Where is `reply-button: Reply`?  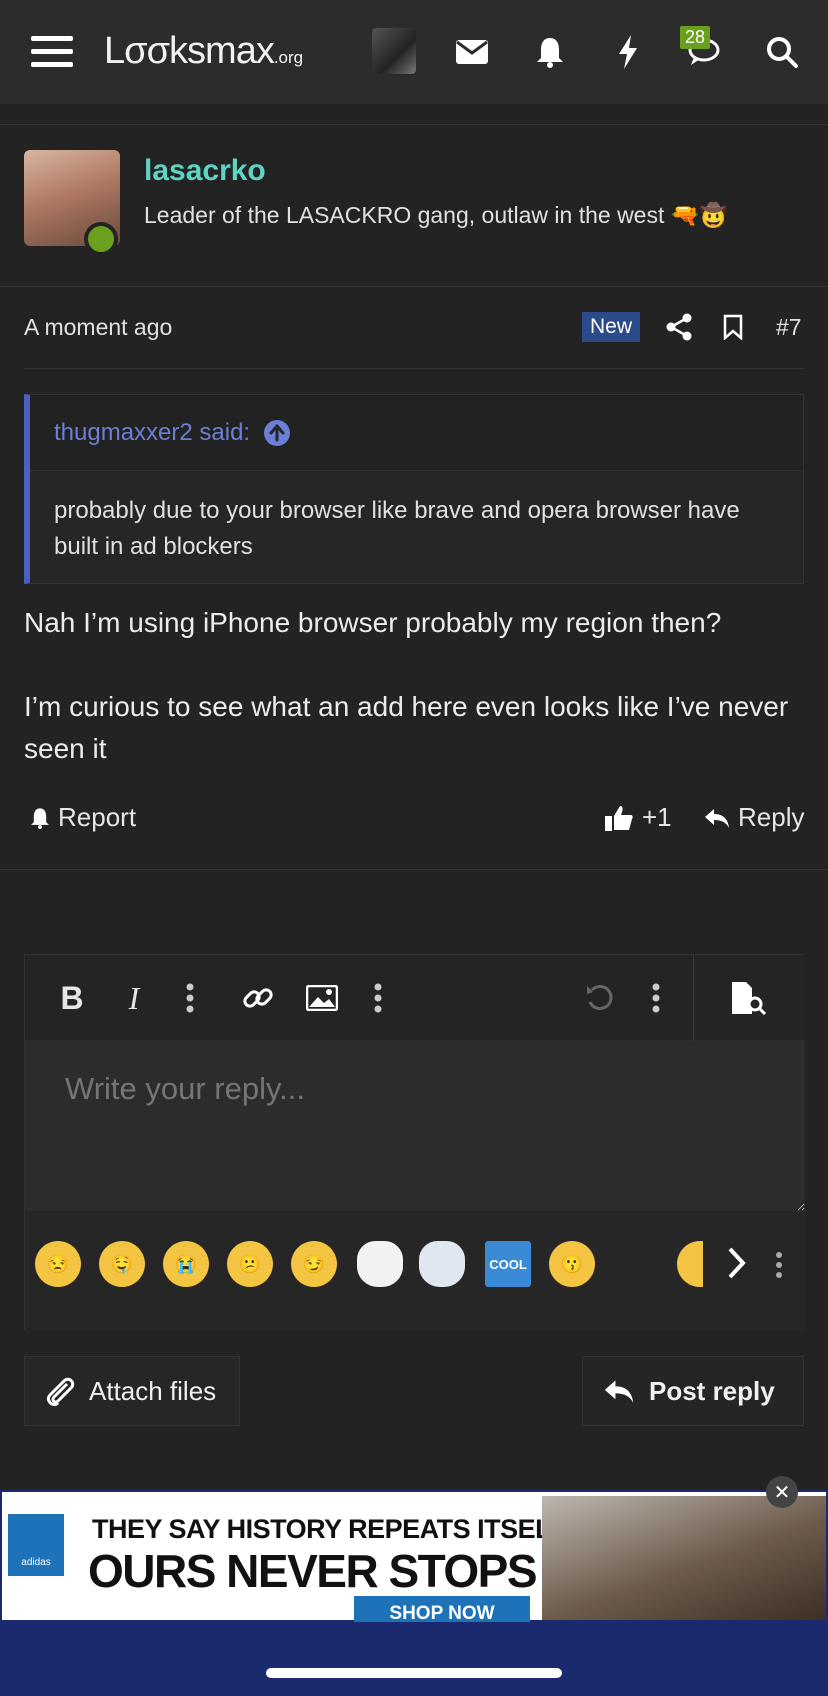
reply-button: Reply is located at coordinates (754, 817).